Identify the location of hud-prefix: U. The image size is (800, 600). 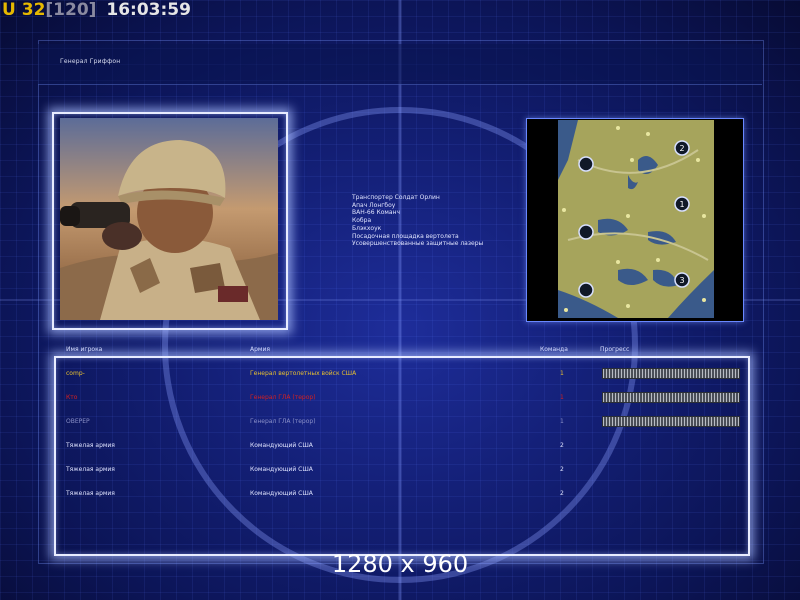
(9, 10).